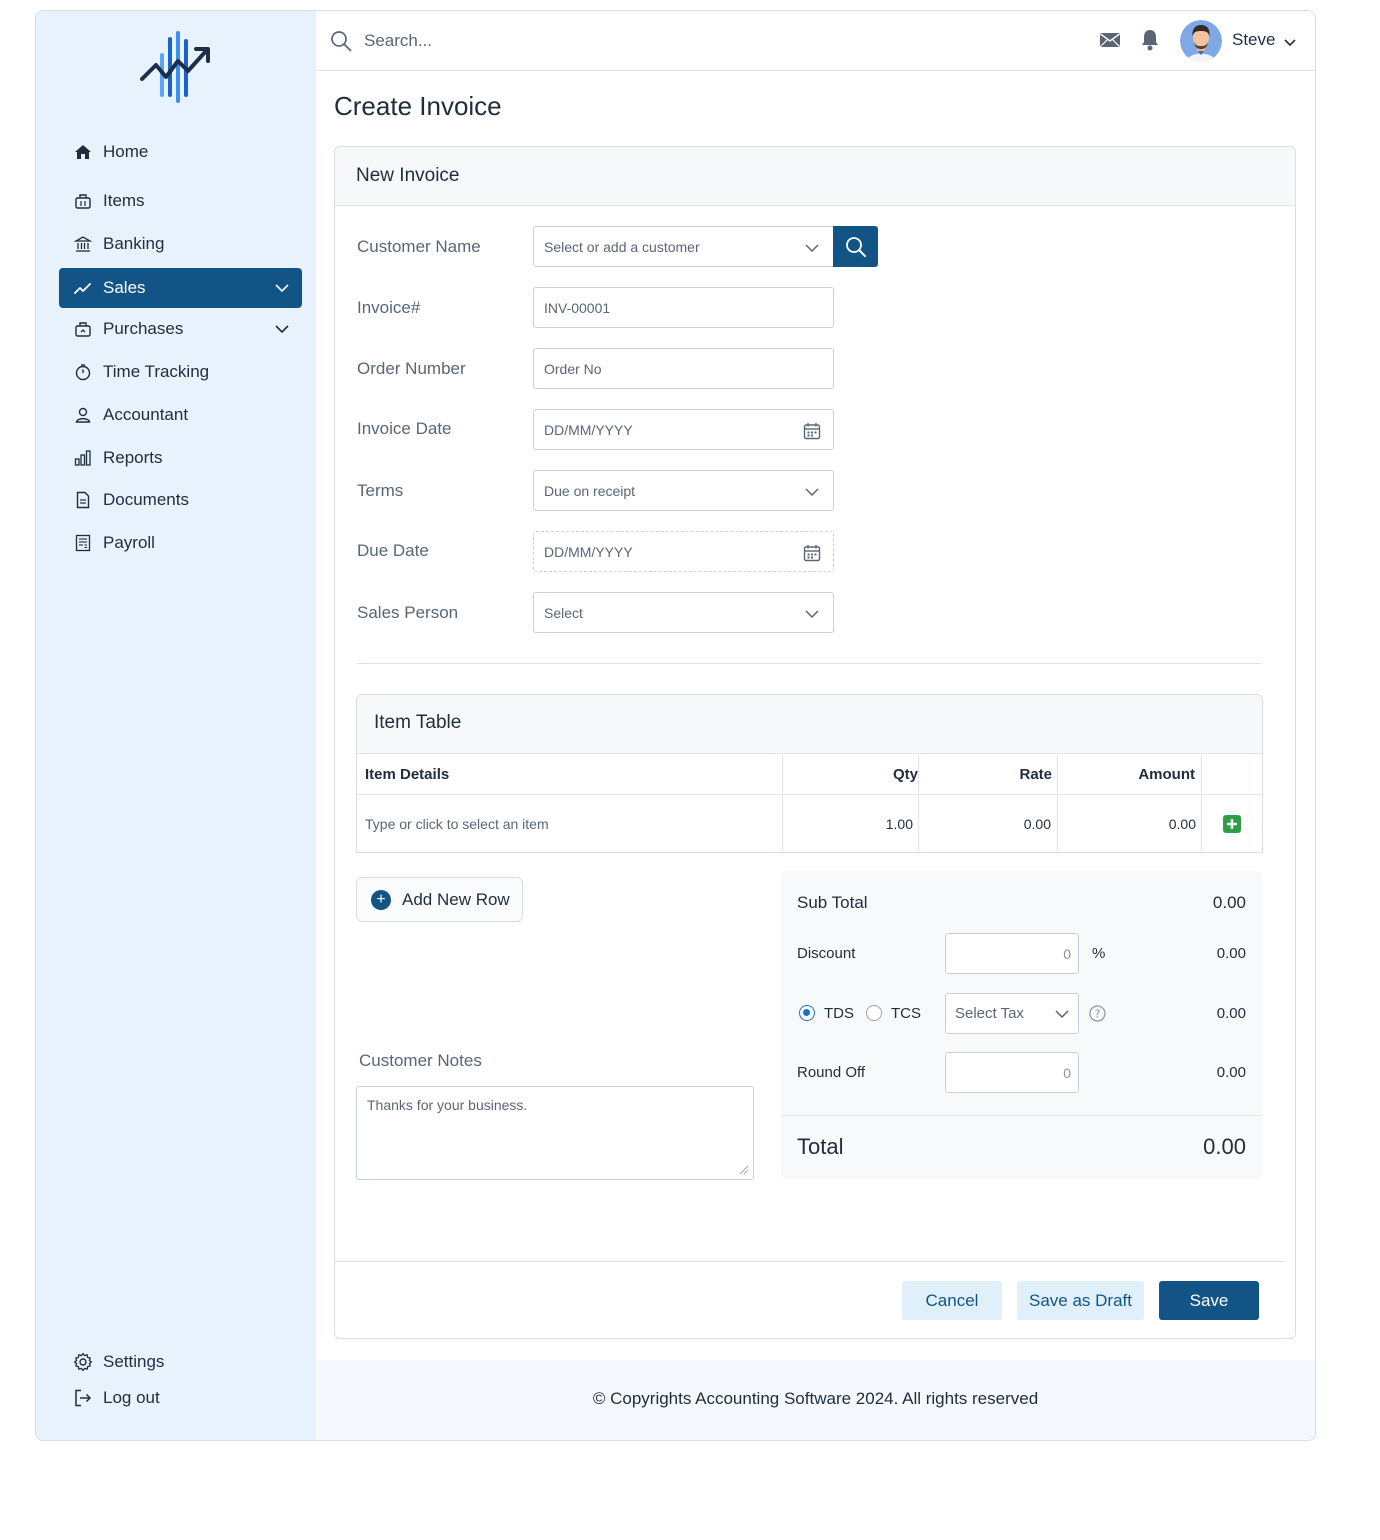 The height and width of the screenshot is (1540, 1380). Describe the element at coordinates (134, 1361) in the screenshot. I see `sidebar-item-label: Settings` at that location.